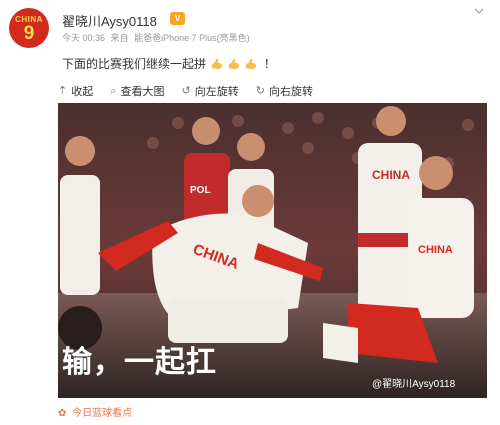  What do you see at coordinates (102, 413) in the screenshot?
I see `topic-label: 今日篮球看点` at bounding box center [102, 413].